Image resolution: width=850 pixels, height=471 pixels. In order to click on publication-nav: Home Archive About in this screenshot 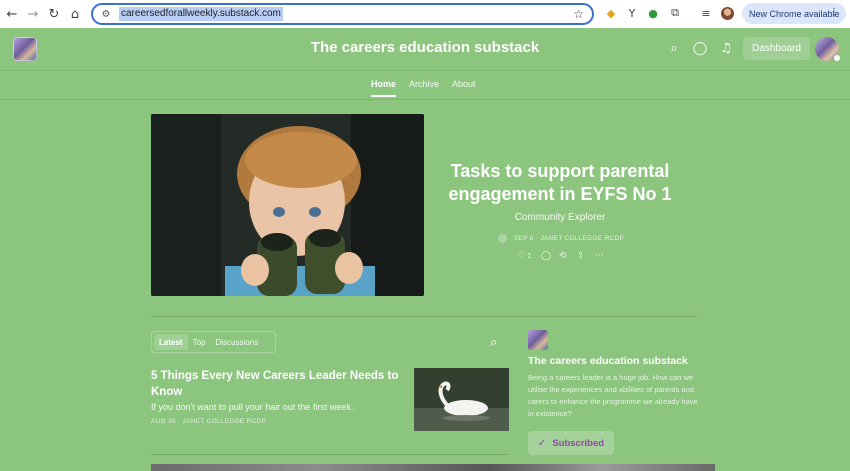, I will do `click(425, 89)`.